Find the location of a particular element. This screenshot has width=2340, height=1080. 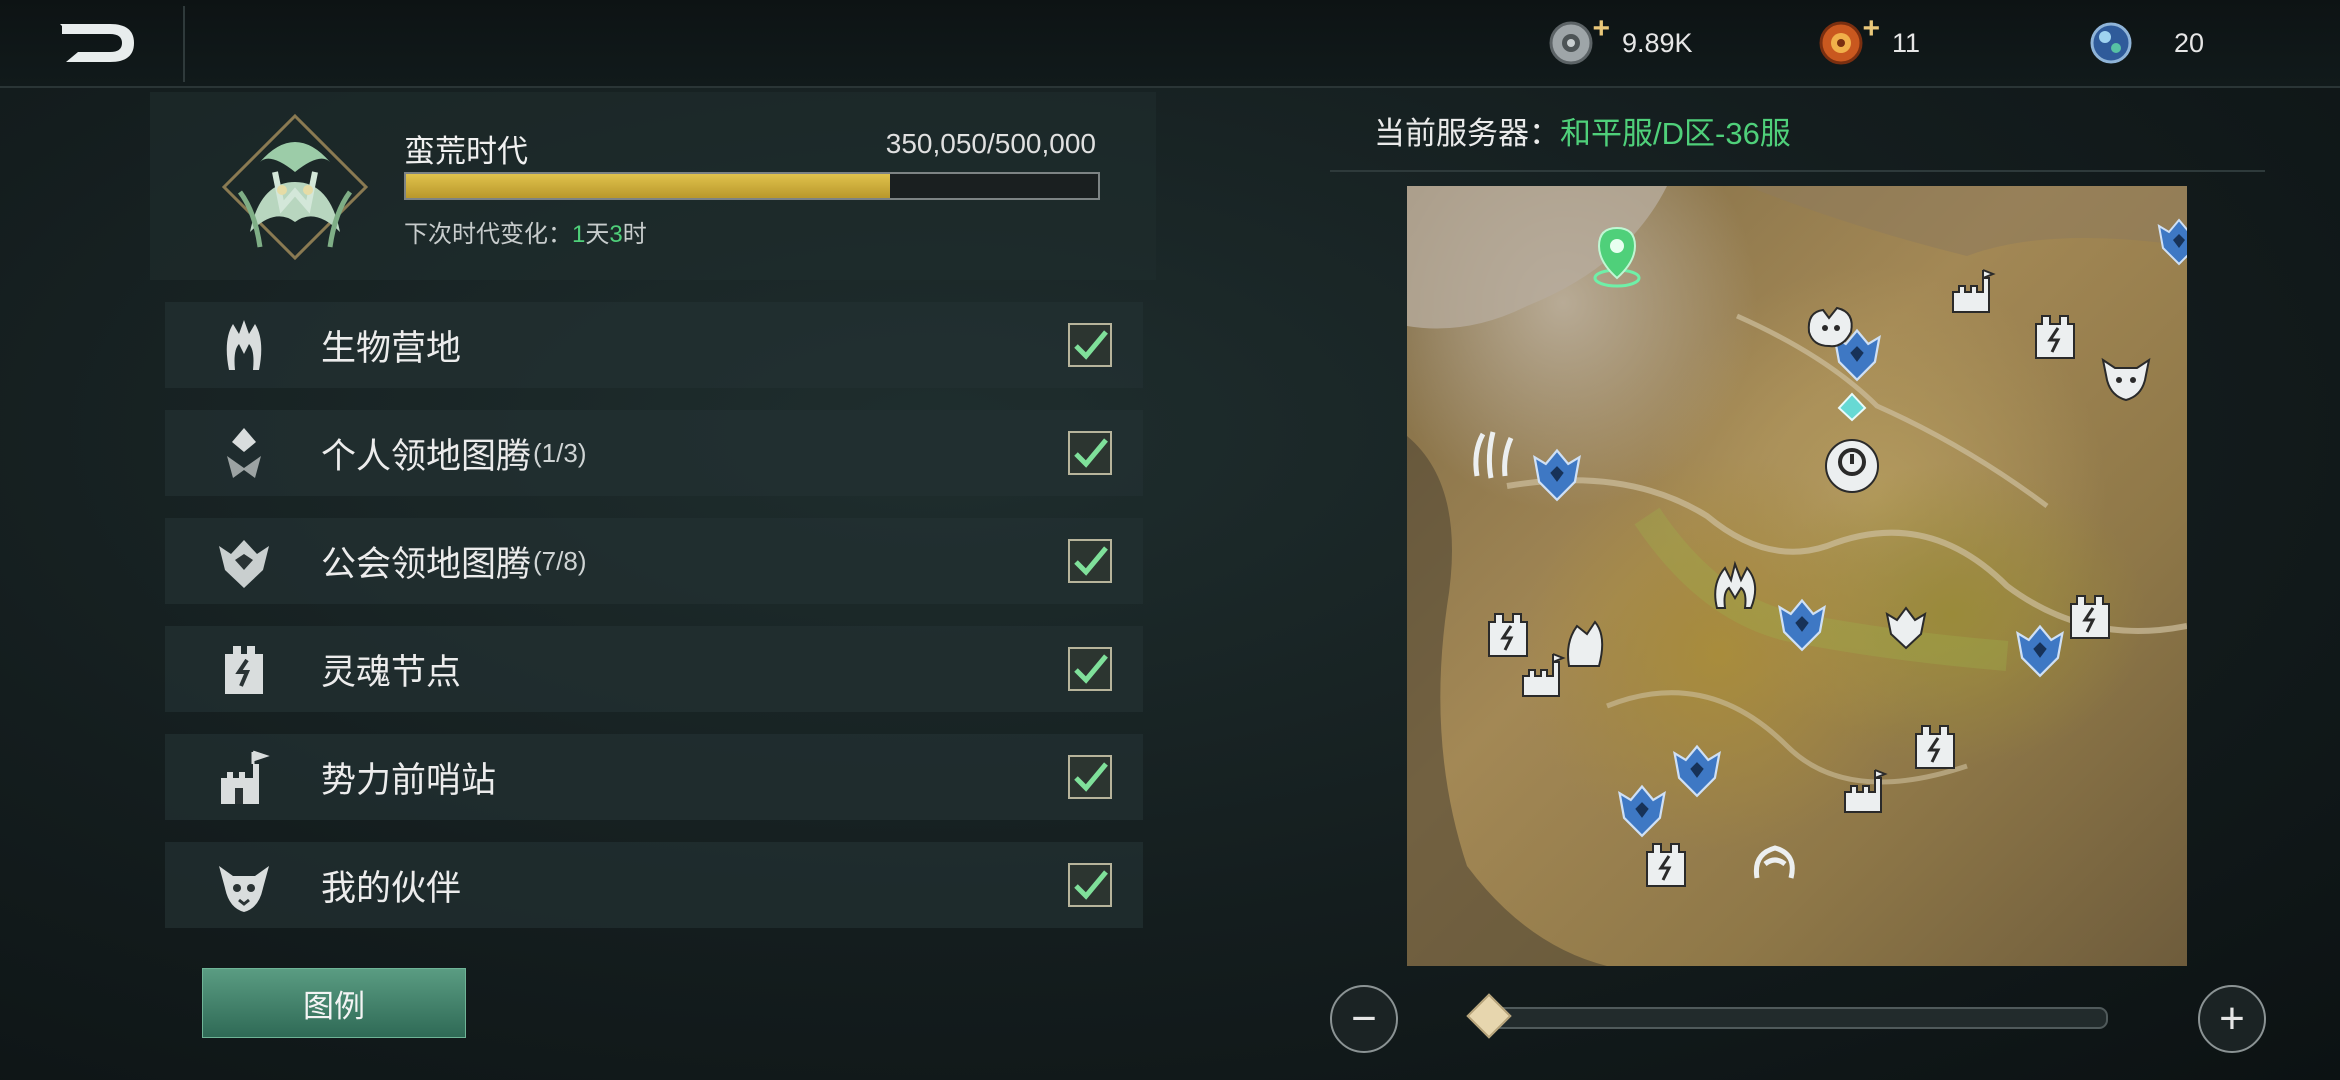

next-era-days: 1 is located at coordinates (579, 234).